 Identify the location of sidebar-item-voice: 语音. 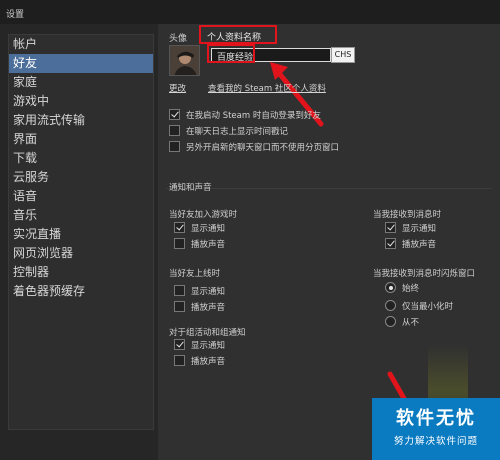
(81, 196).